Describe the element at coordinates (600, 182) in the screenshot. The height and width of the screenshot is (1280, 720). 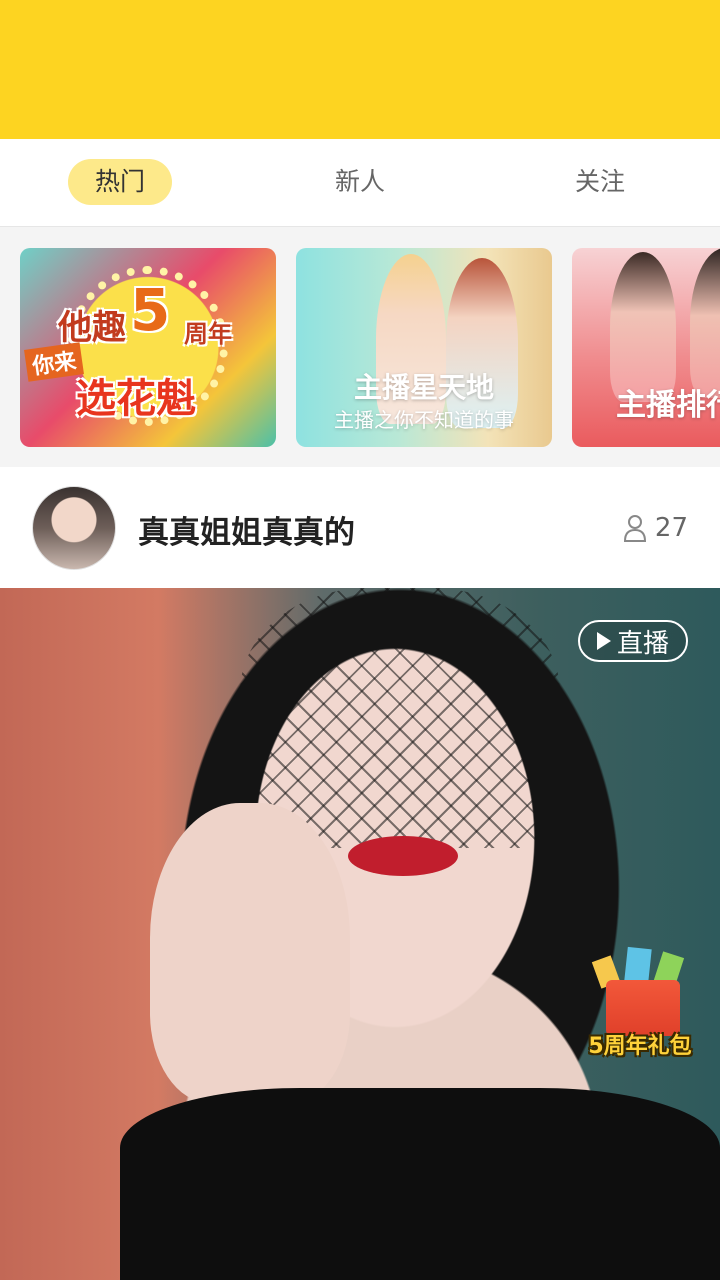
I see `tab-follow: 关注` at that location.